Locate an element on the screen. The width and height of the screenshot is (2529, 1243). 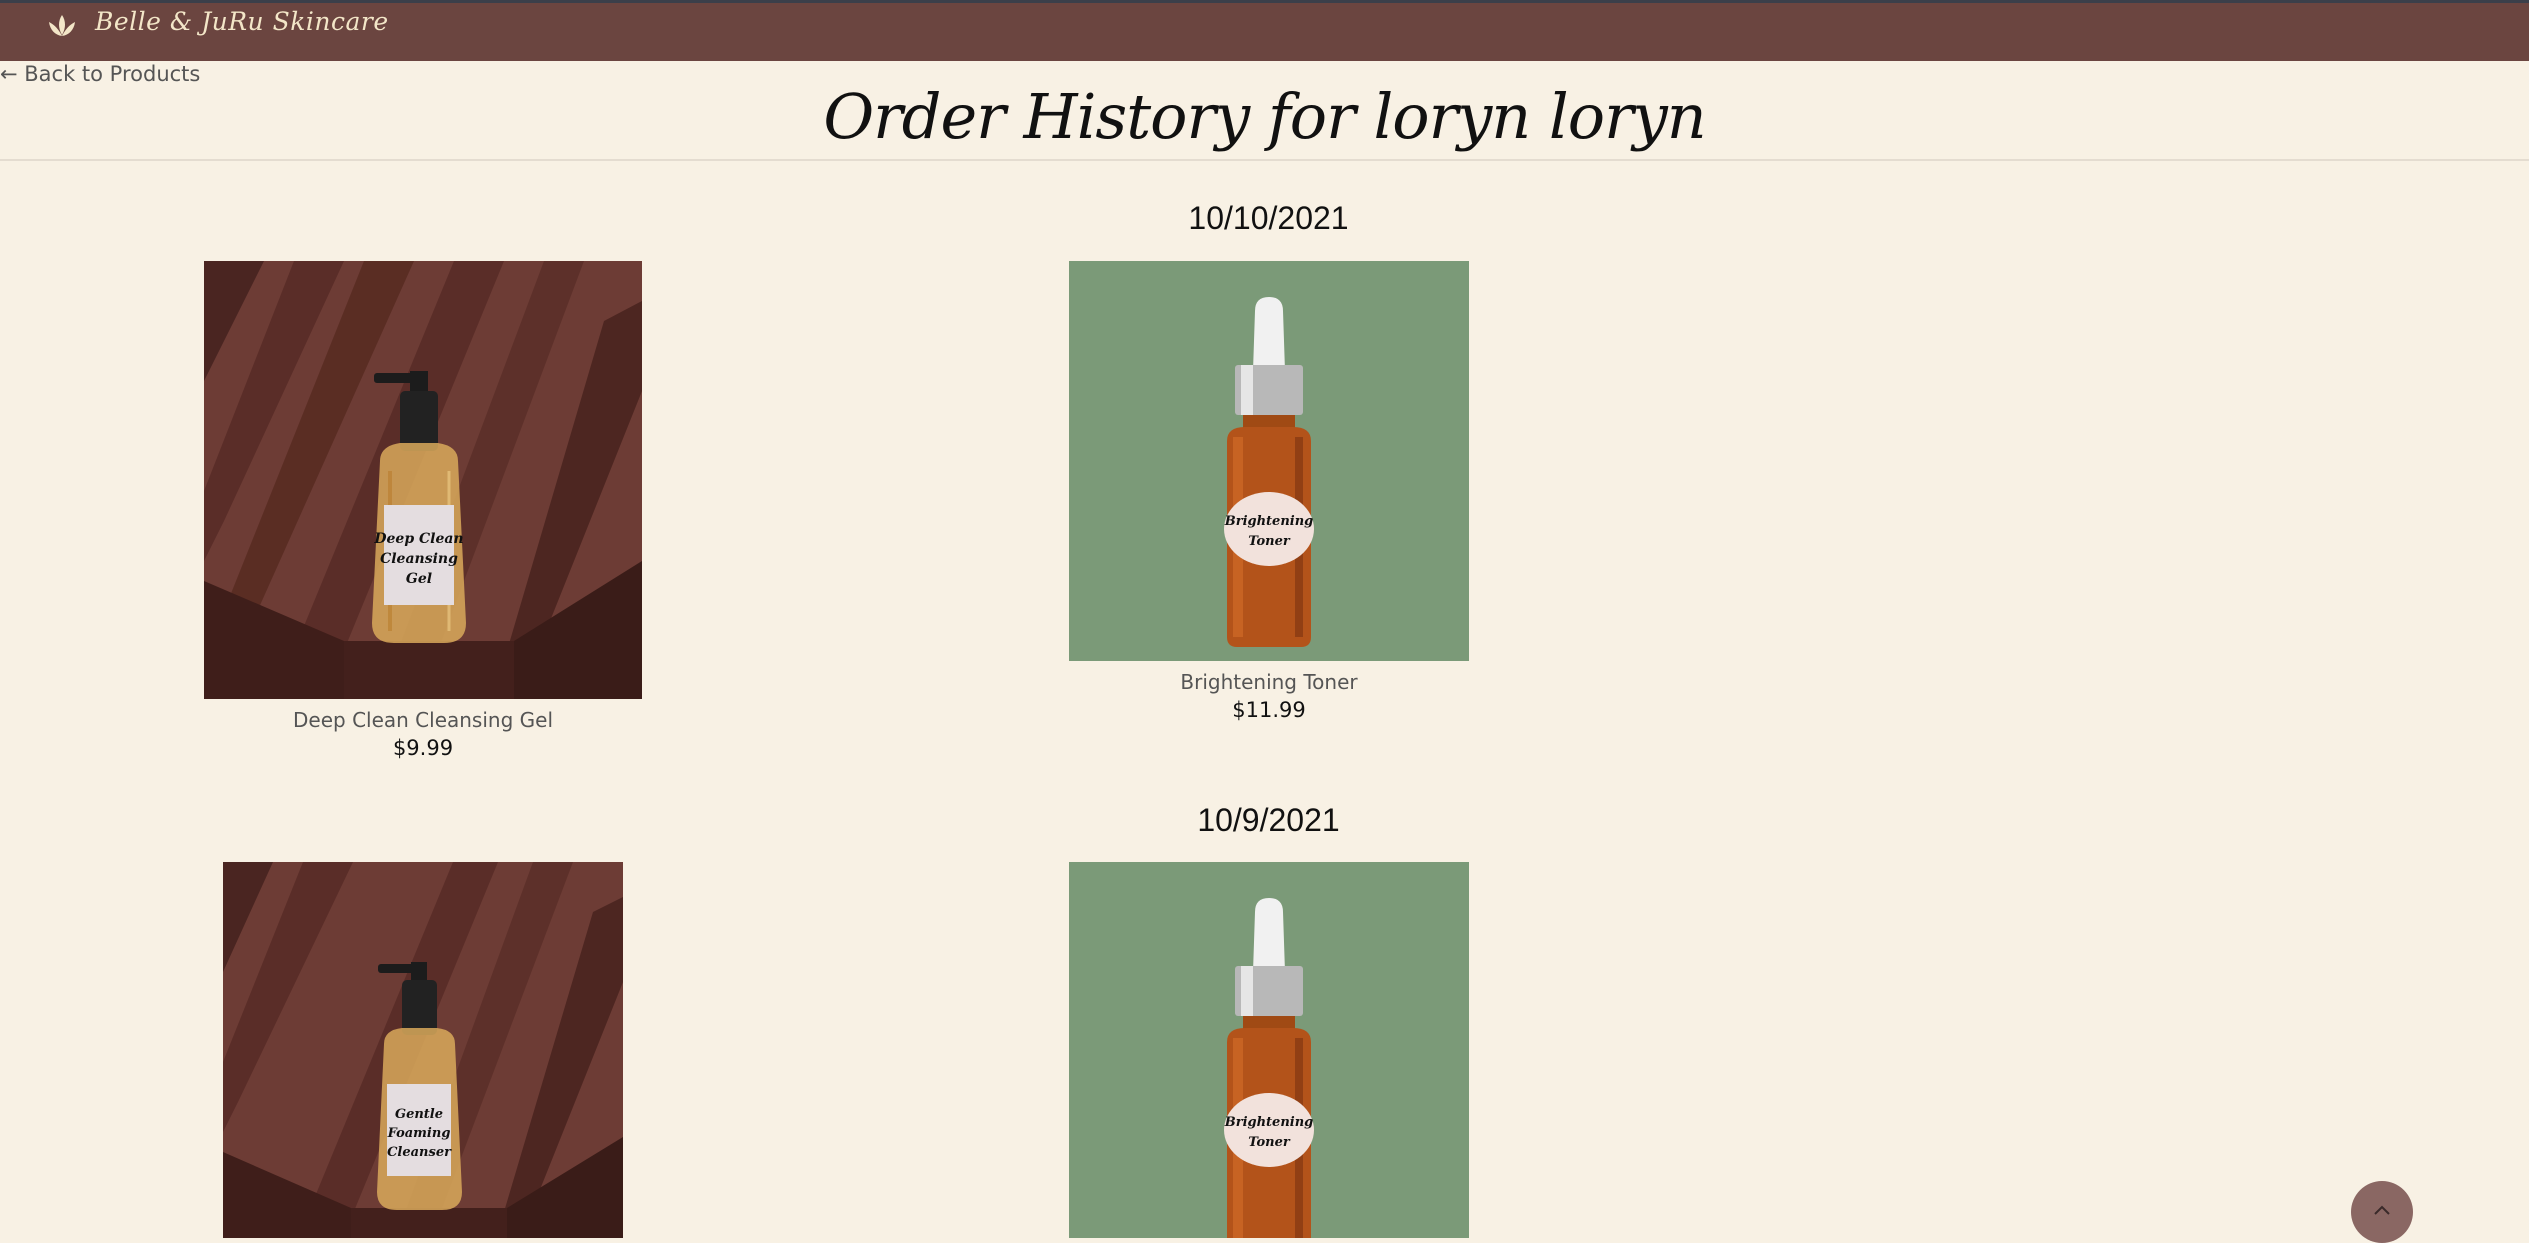
chevron-up-icon is located at coordinates (2382, 1210).